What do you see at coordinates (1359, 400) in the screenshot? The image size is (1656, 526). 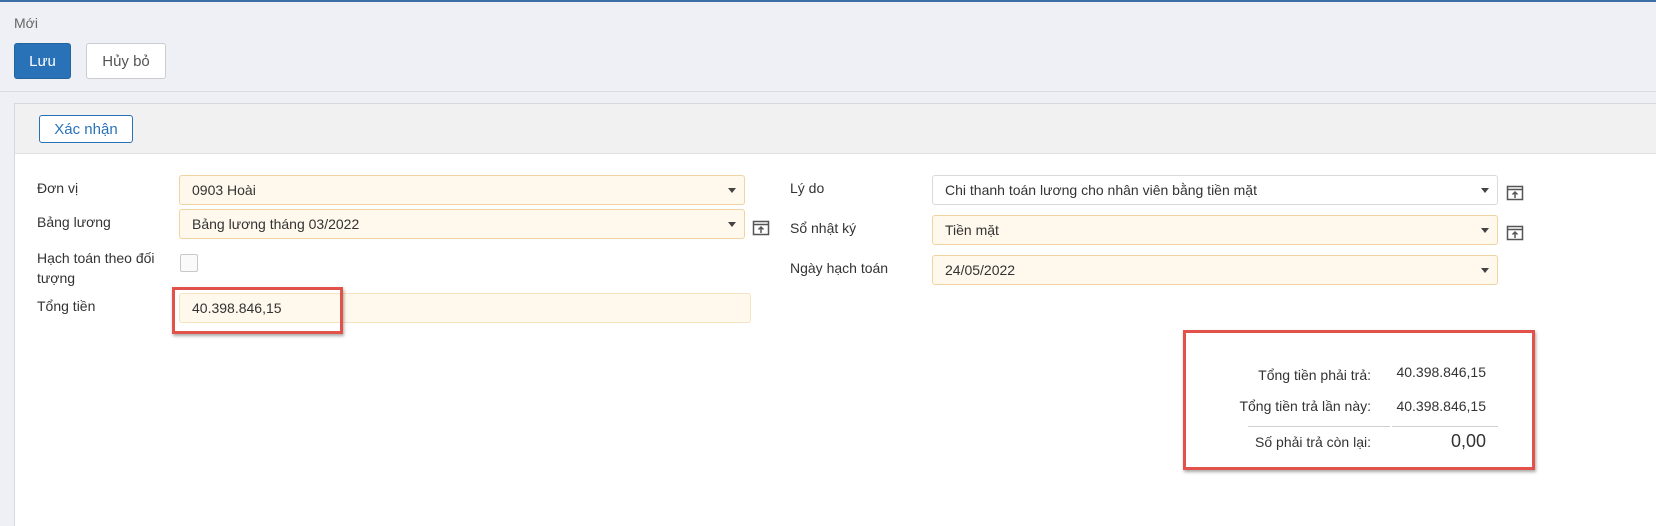 I see `highlight-box-summary` at bounding box center [1359, 400].